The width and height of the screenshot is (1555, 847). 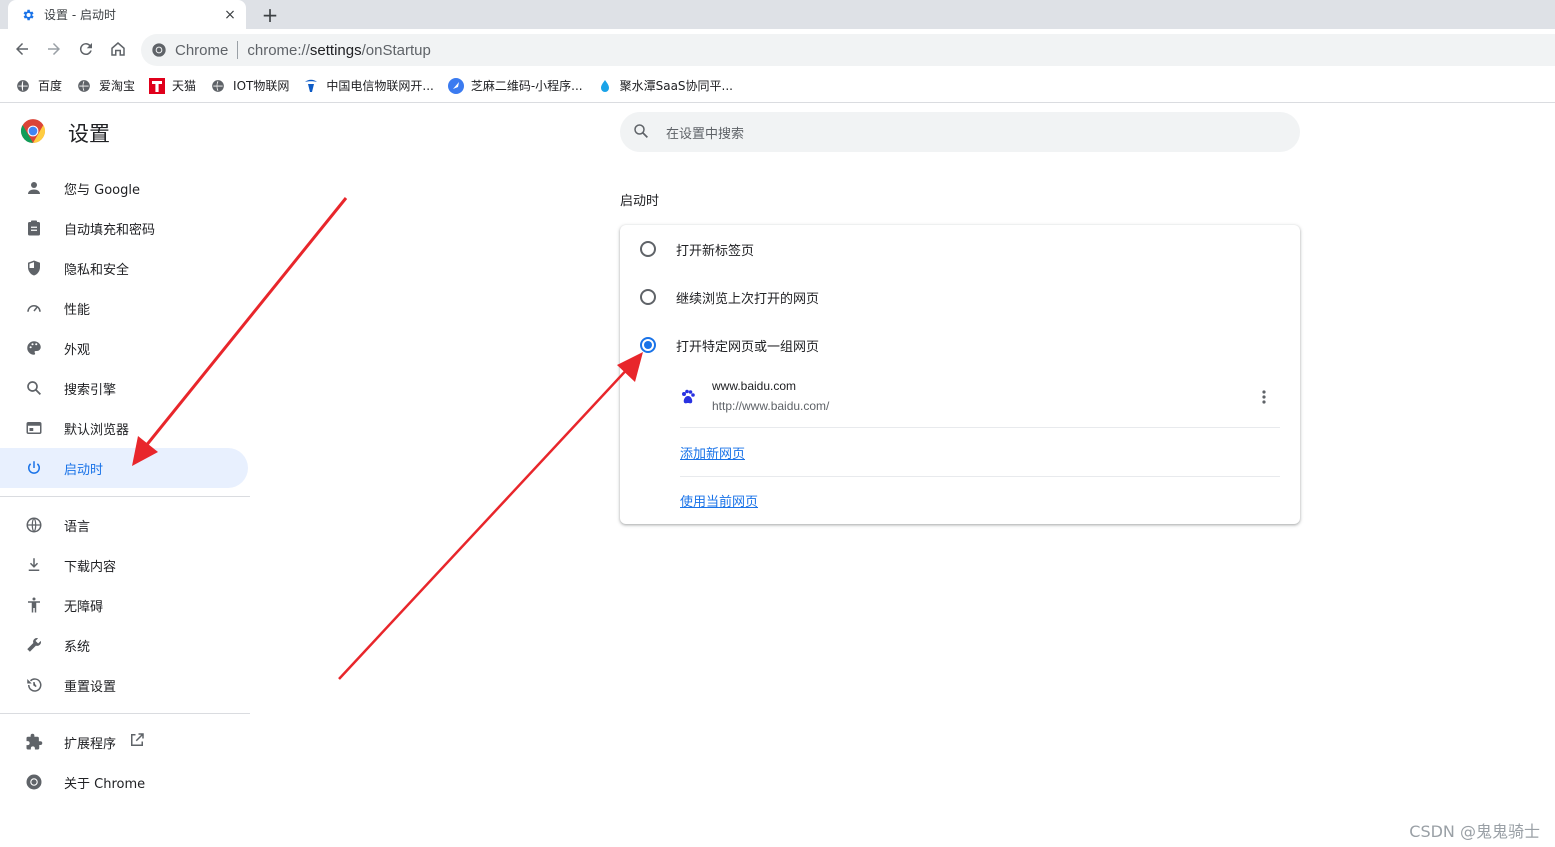 I want to click on sidebar-item-languages: 语言, so click(x=125, y=525).